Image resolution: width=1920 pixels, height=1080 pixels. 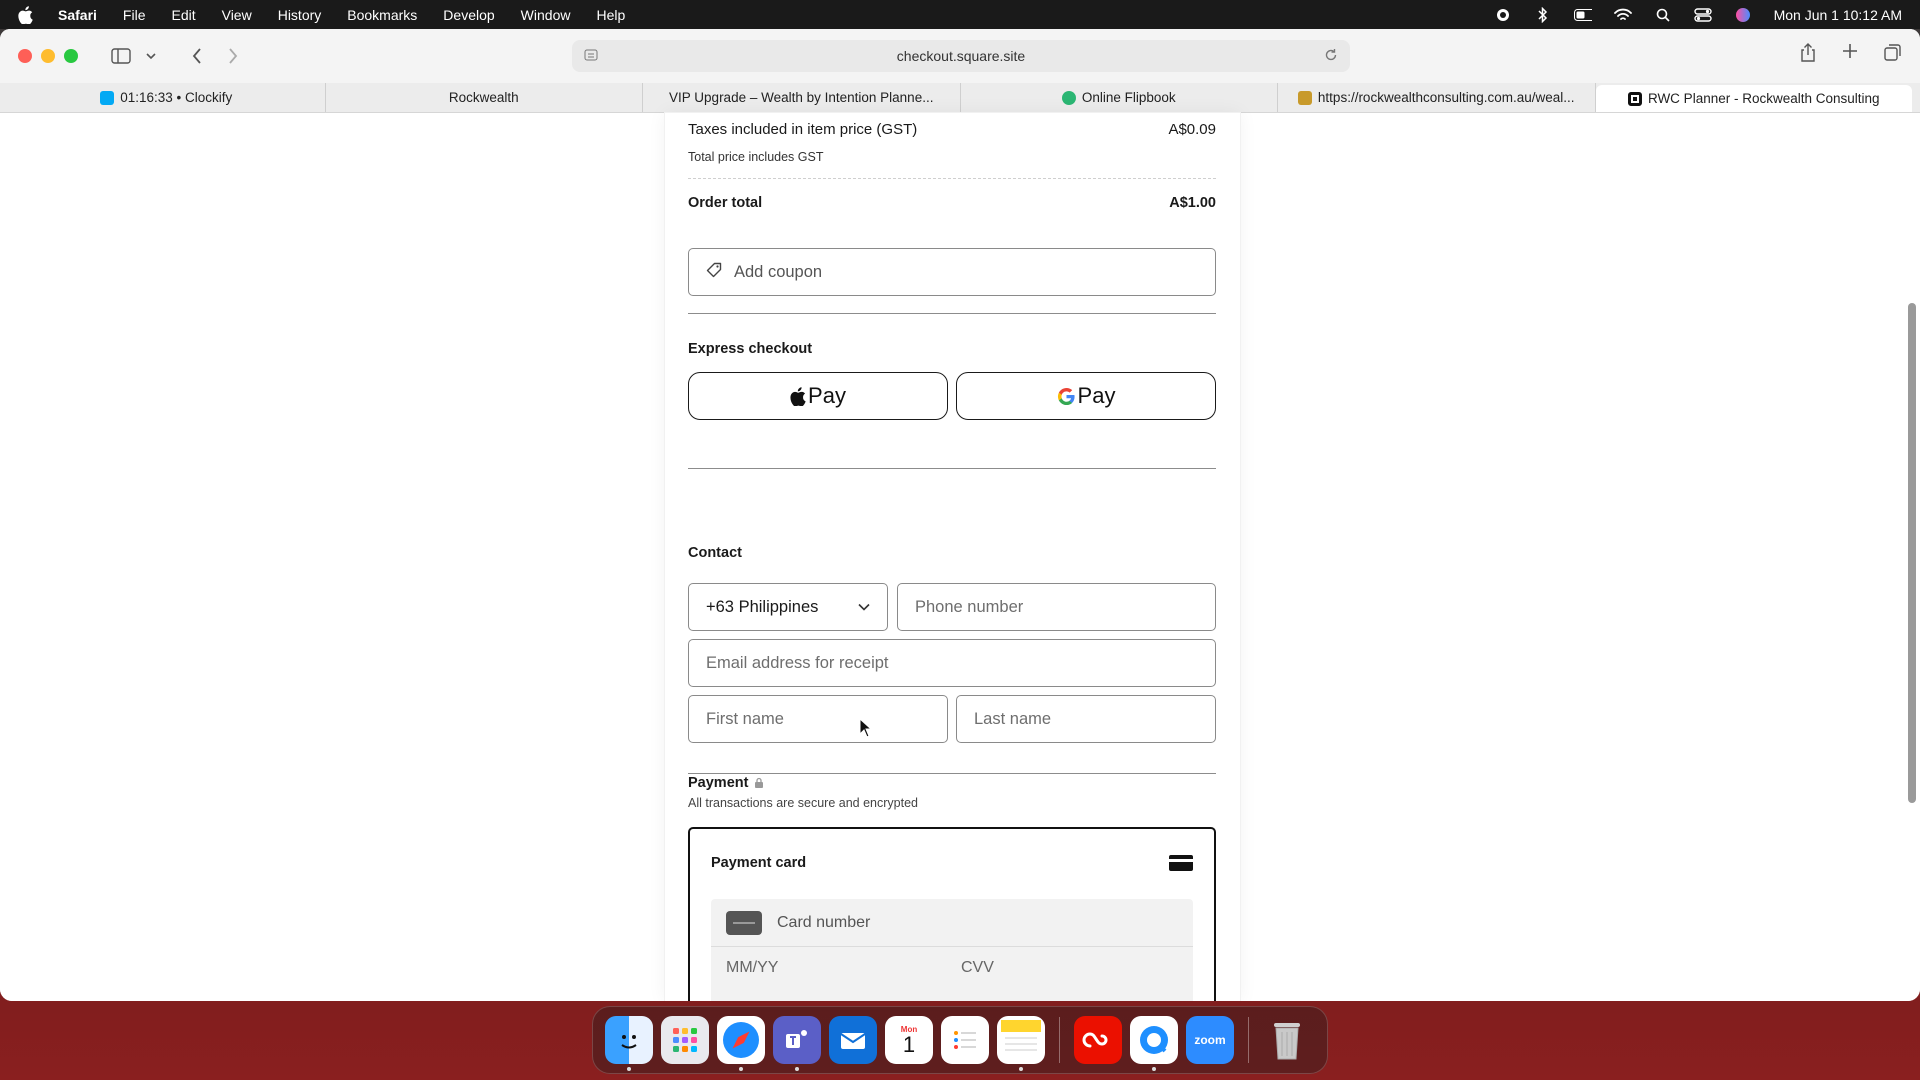 I want to click on clockify-favicon-icon, so click(x=107, y=97).